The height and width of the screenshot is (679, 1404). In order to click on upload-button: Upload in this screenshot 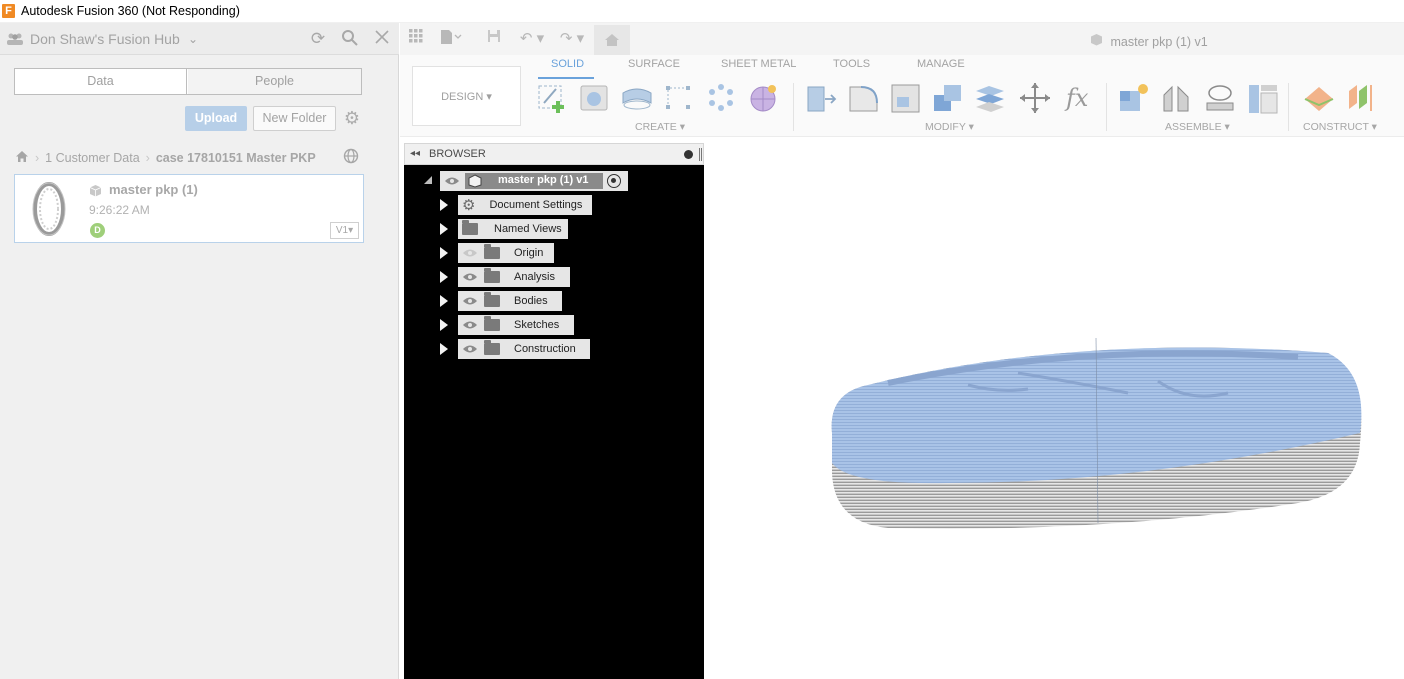, I will do `click(216, 118)`.